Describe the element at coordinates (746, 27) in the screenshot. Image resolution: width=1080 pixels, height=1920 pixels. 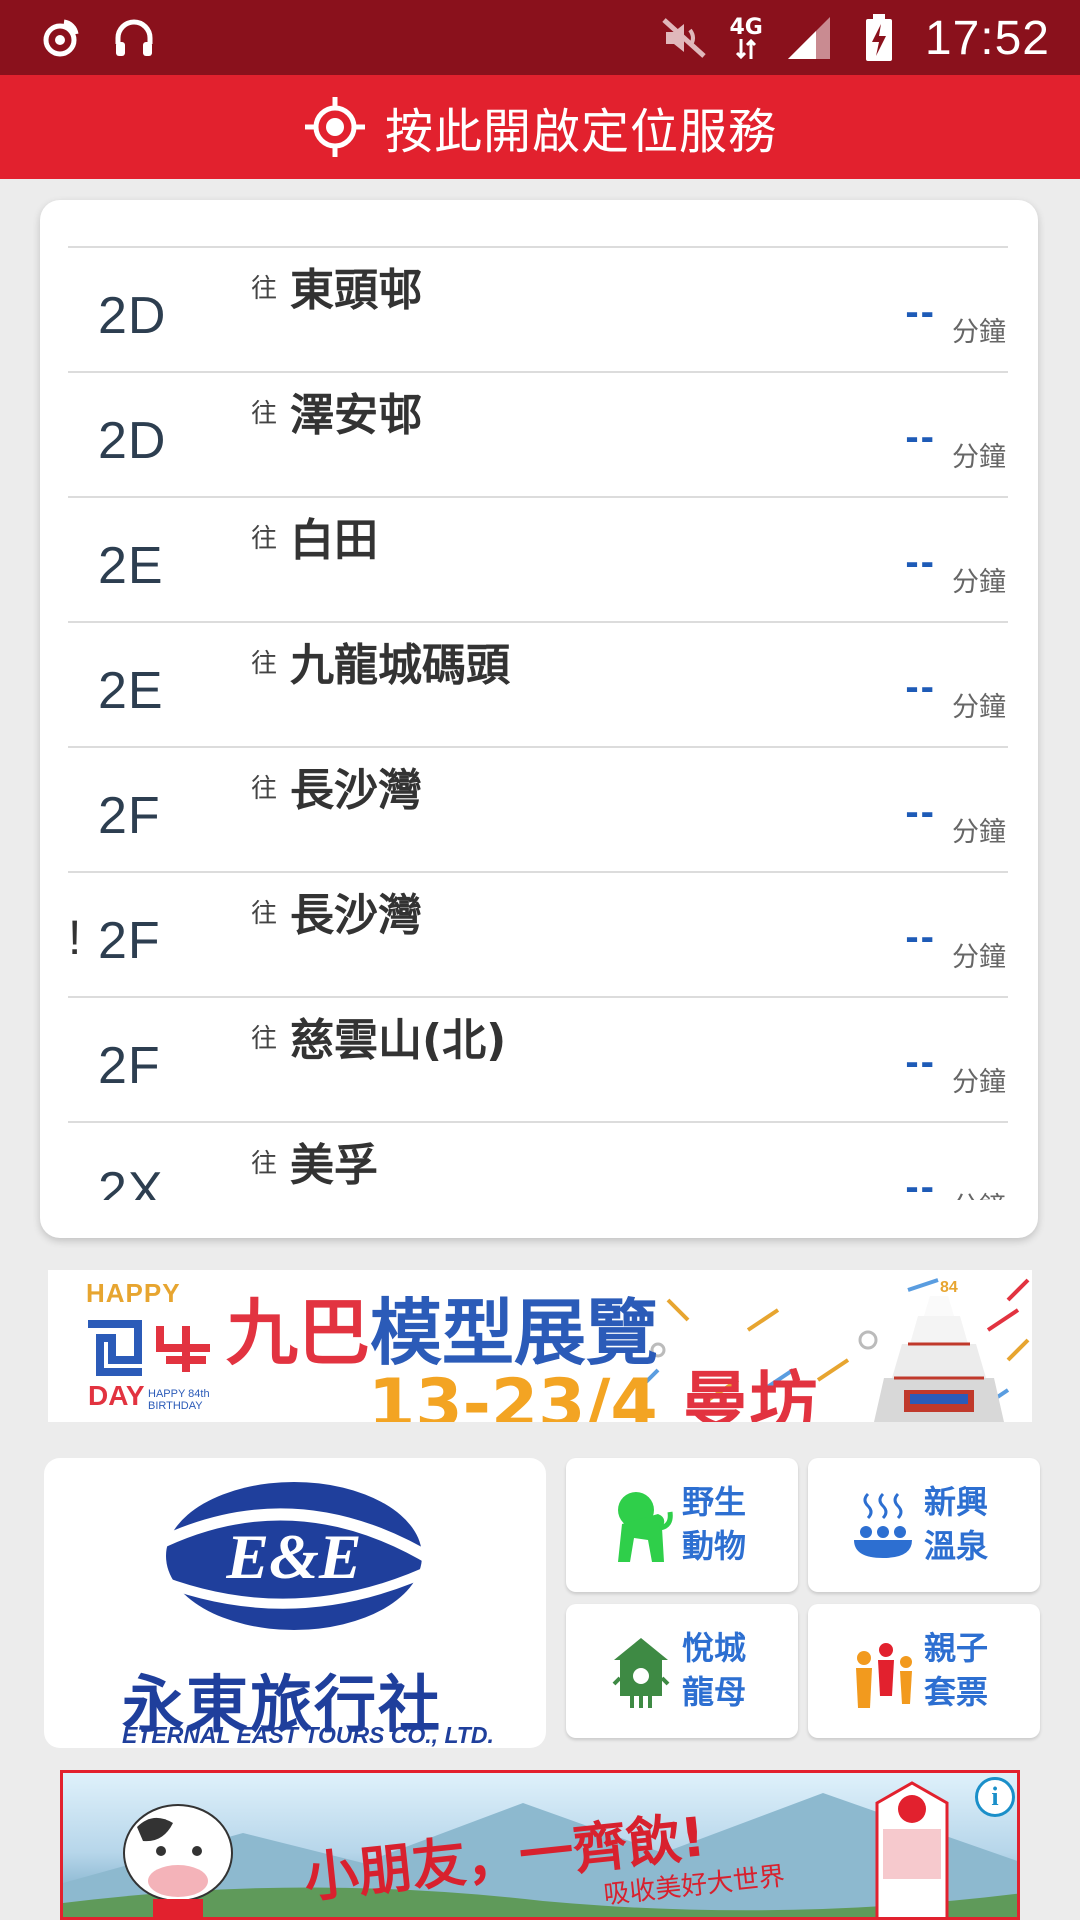
I see `network-type-label: 4G` at that location.